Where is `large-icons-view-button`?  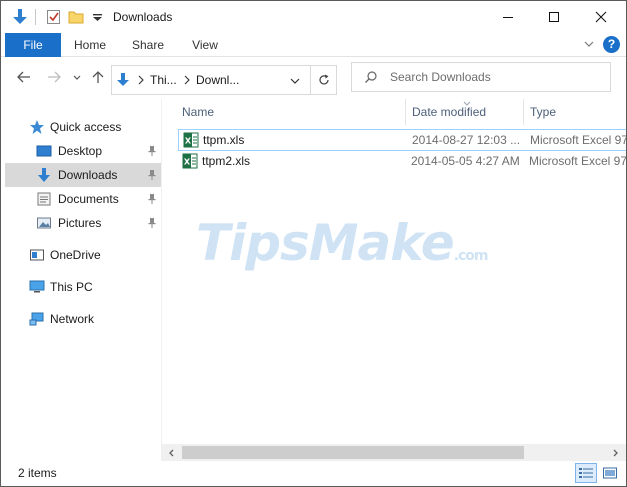
large-icons-view-button is located at coordinates (610, 473).